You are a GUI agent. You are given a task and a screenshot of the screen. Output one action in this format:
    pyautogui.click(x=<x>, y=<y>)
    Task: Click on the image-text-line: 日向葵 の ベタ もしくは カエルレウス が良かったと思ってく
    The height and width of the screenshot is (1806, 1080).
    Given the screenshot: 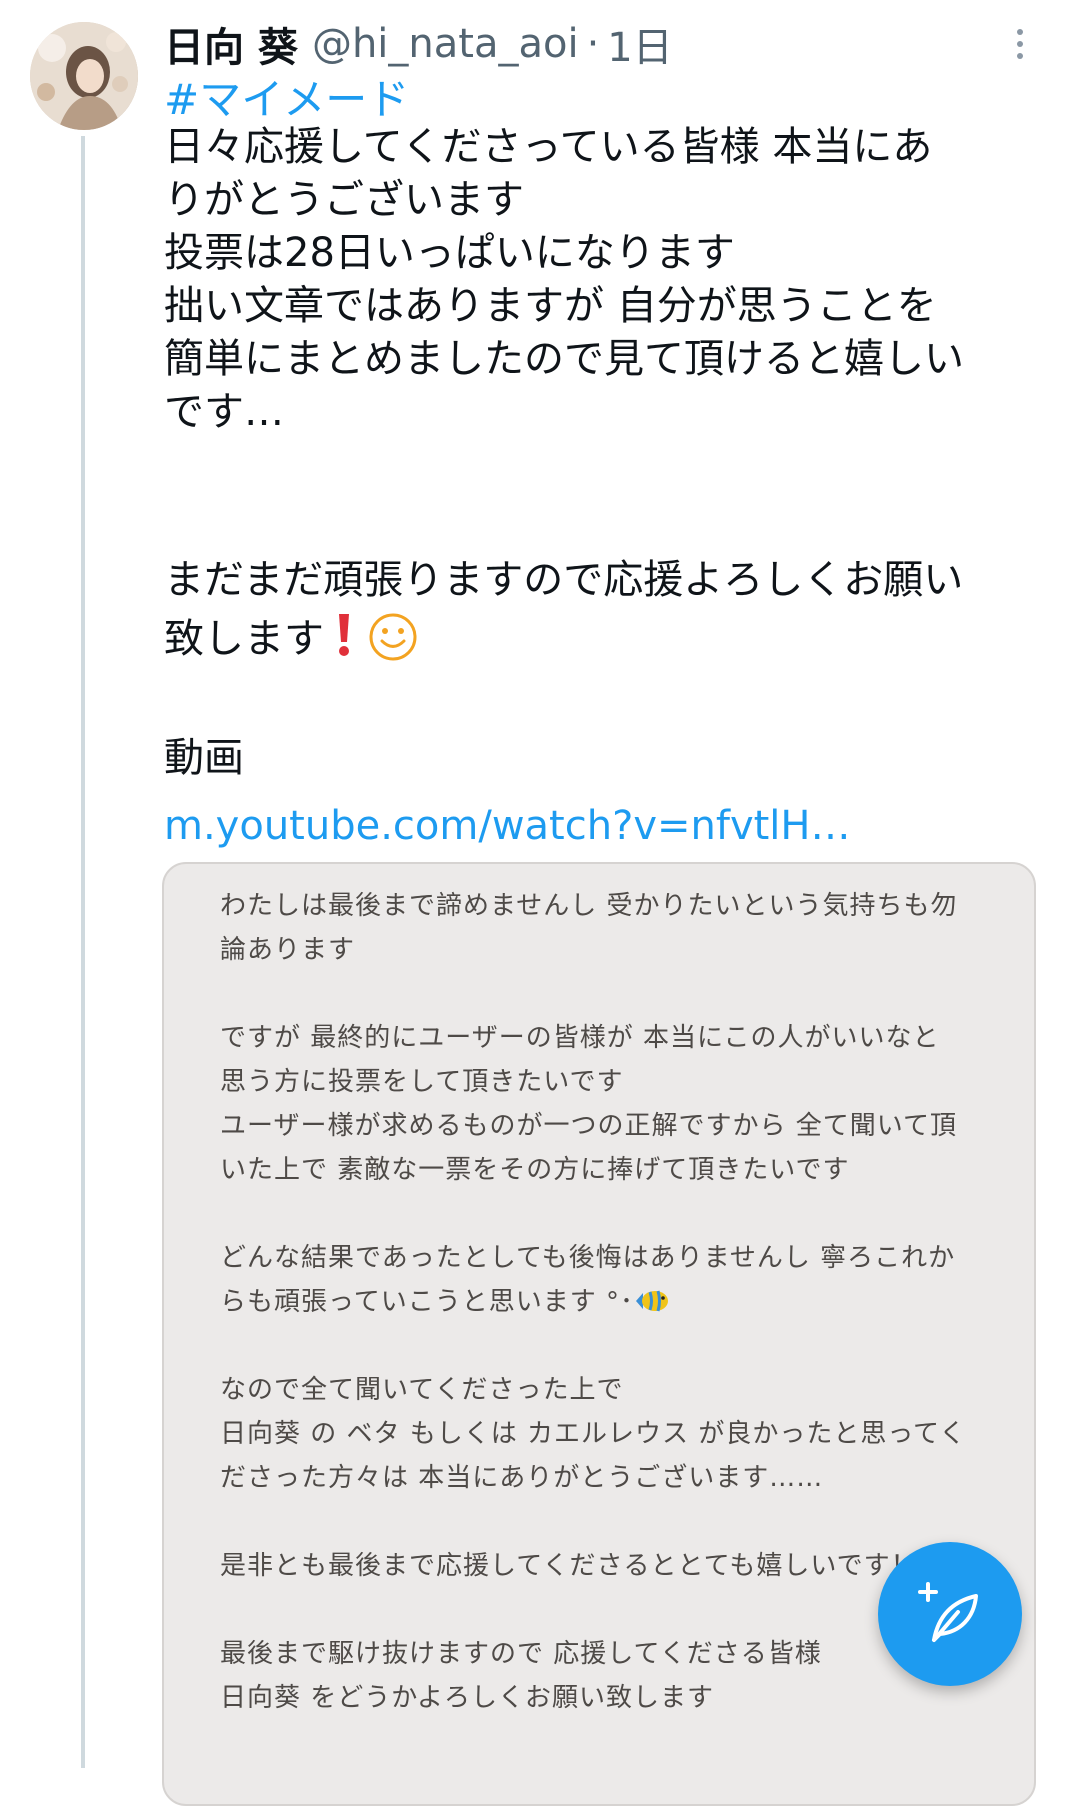 What is the action you would take?
    pyautogui.click(x=593, y=1434)
    